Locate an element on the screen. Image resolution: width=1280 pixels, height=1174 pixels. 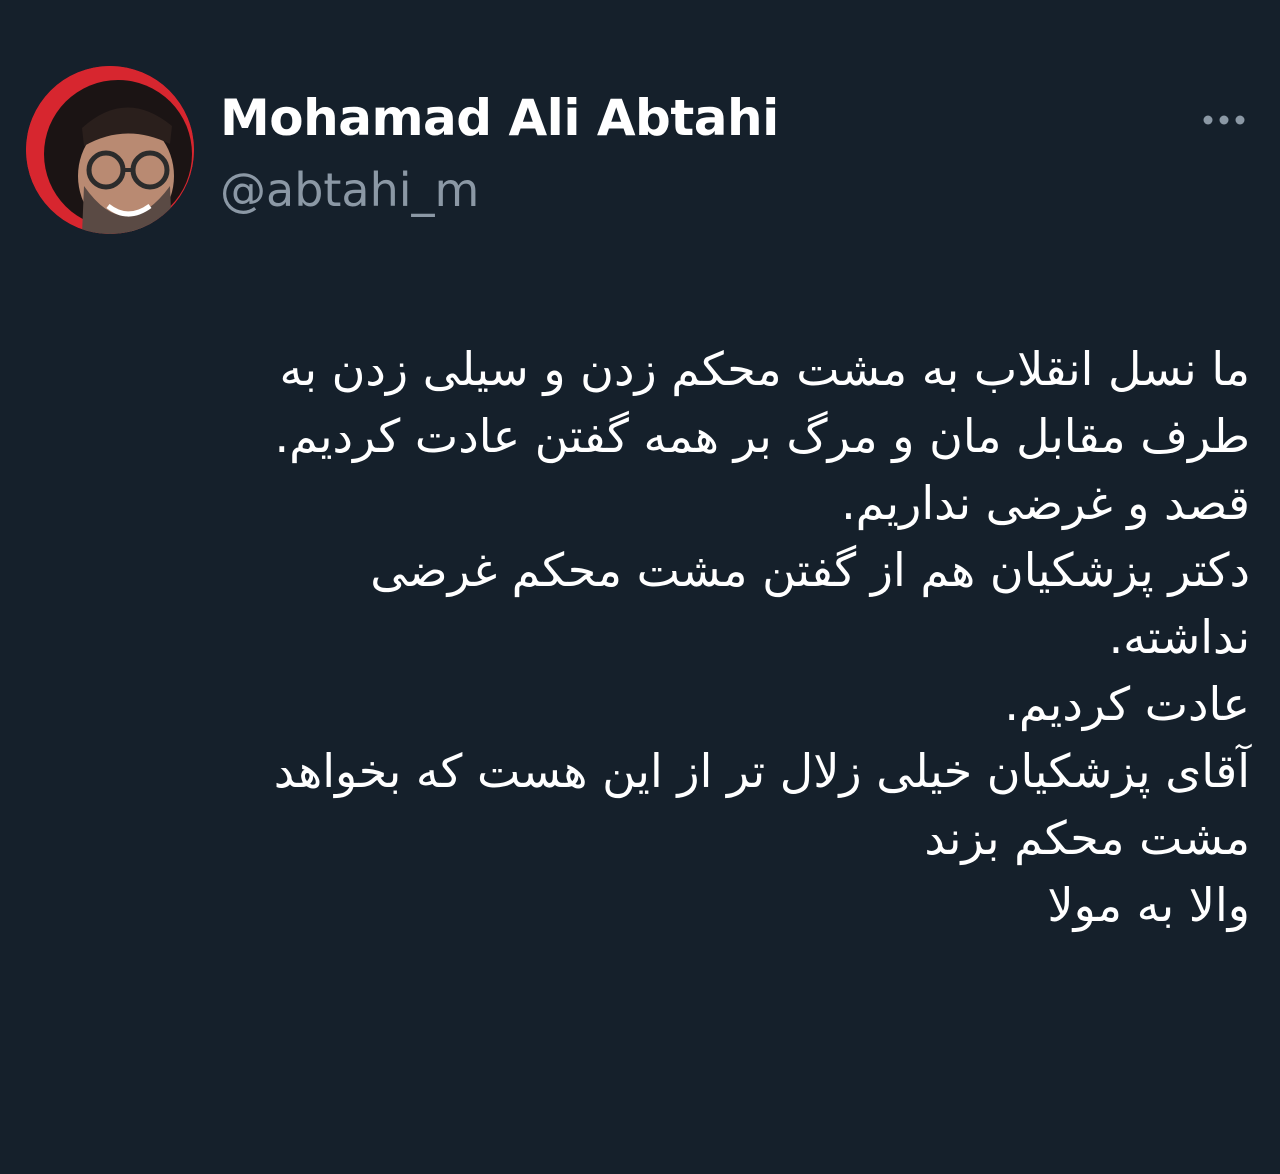
avatar is located at coordinates (110, 150).